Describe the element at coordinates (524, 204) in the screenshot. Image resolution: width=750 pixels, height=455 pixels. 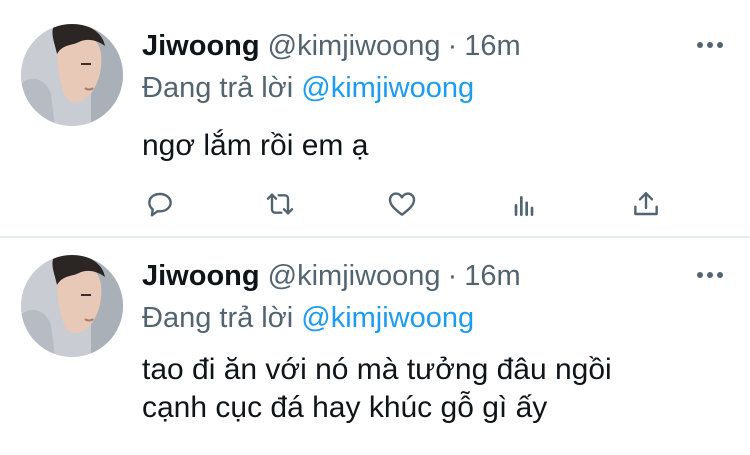
I see `analytics-icon` at that location.